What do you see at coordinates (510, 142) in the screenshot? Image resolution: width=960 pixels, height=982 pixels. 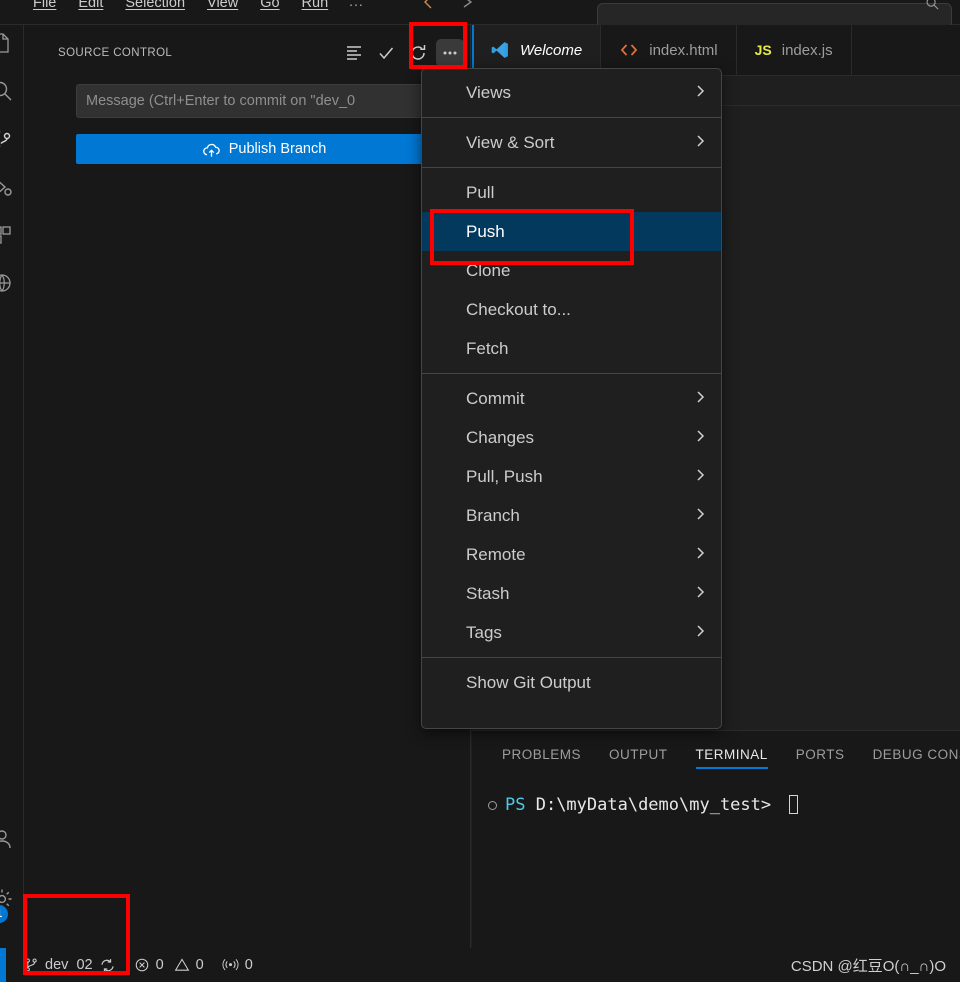 I see `menu-item-view-and-sort-label: View & Sort` at bounding box center [510, 142].